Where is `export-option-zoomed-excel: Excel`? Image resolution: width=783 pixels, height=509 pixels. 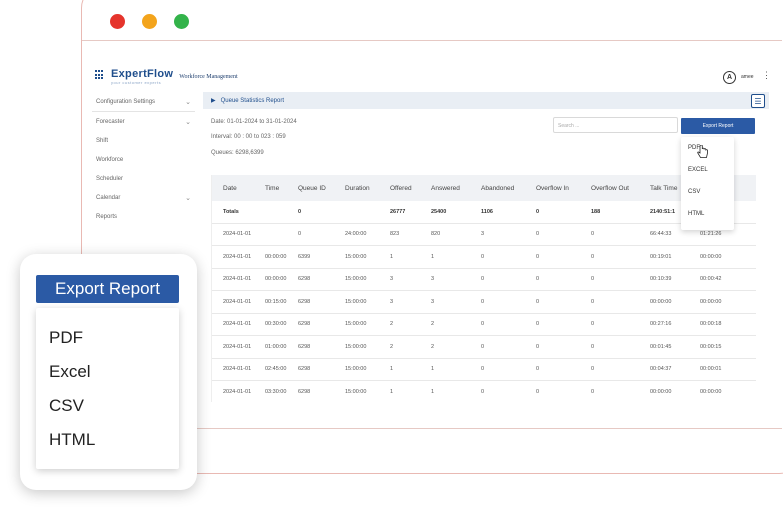 export-option-zoomed-excel: Excel is located at coordinates (107, 372).